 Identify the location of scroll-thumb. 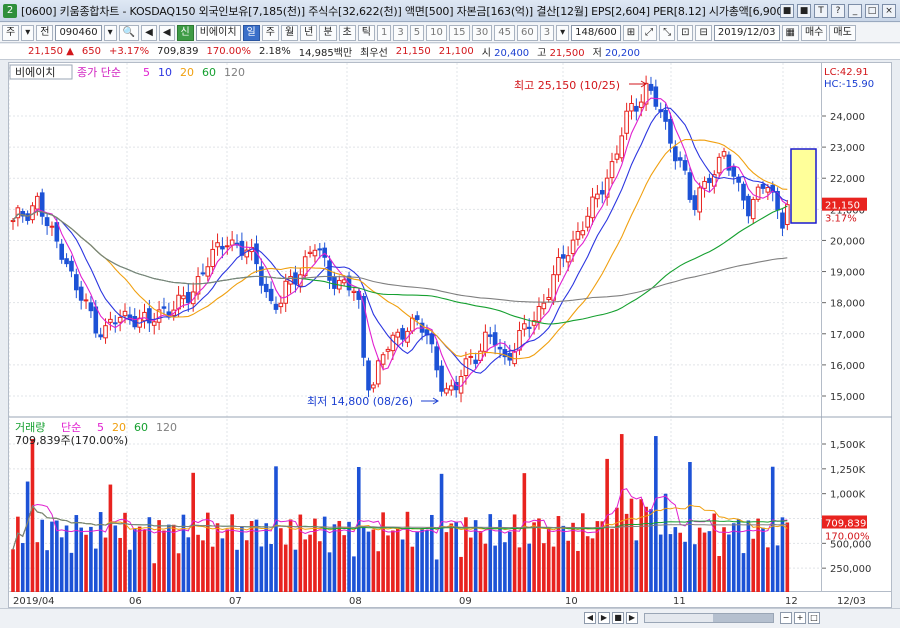
(743, 618).